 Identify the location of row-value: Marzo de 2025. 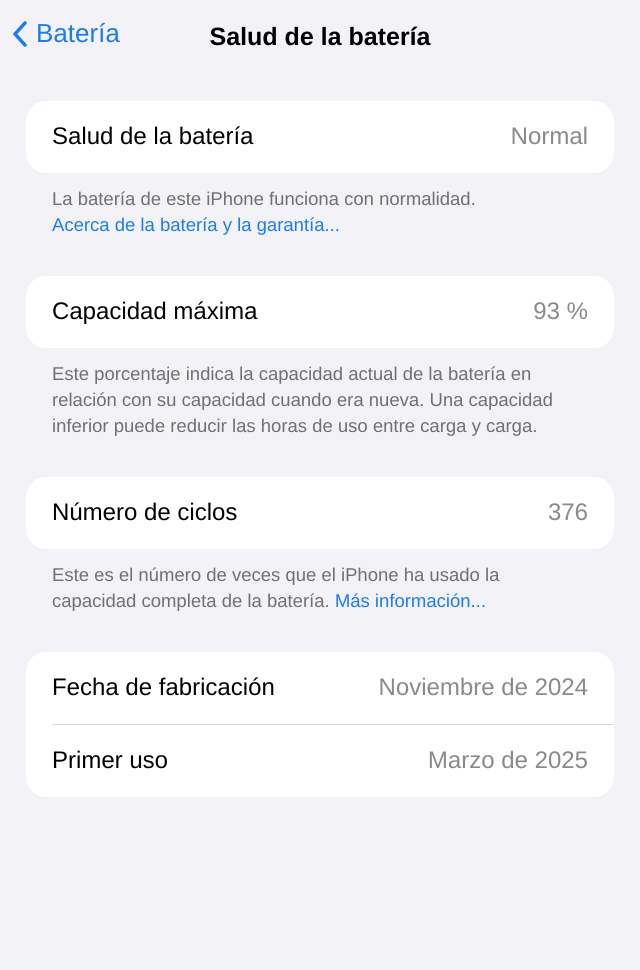
(508, 761).